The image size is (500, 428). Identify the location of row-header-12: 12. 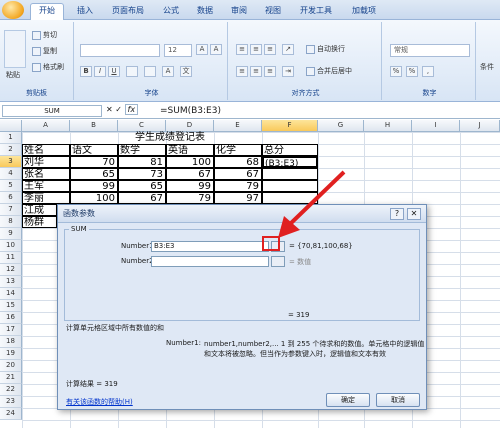
(11, 270).